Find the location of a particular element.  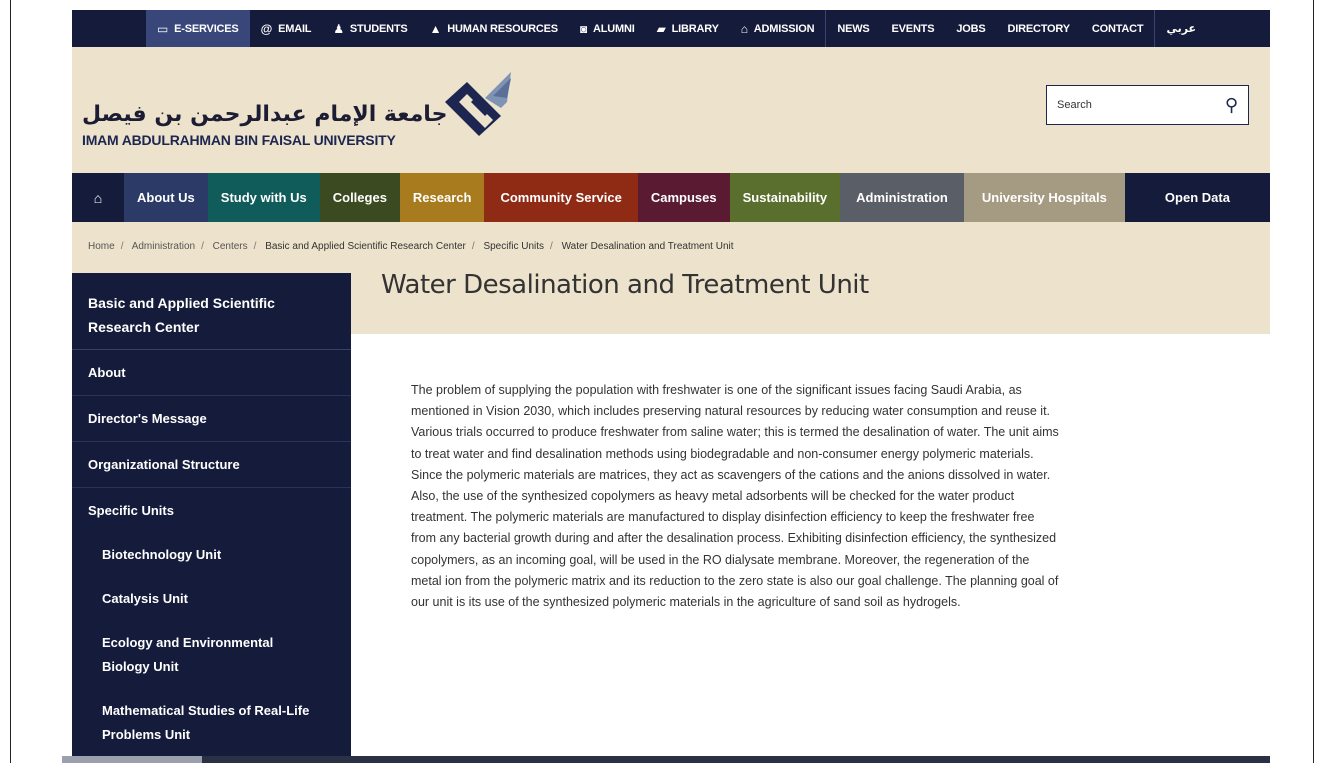

topbar-directory: DIRECTORY is located at coordinates (1039, 28).